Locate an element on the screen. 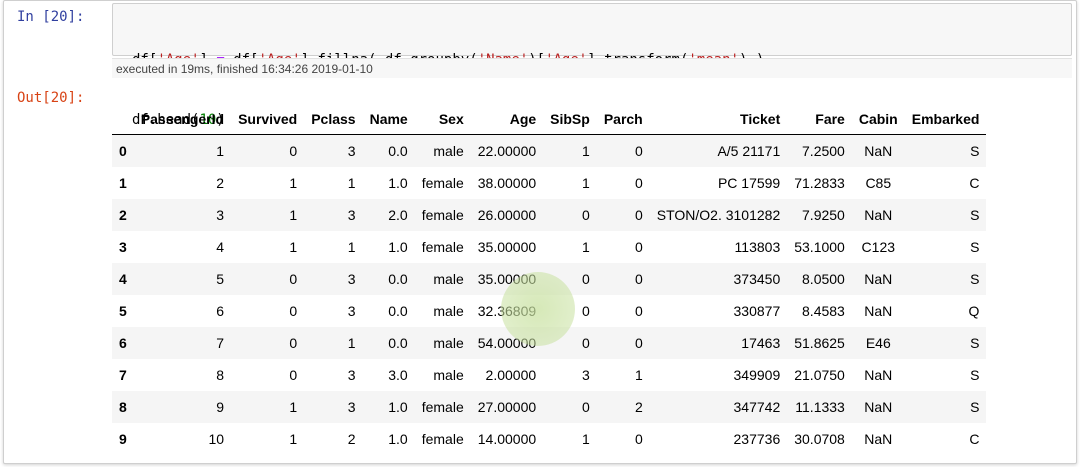  table-row: 8 9 1 3 1.0 female 27.00000 0 2 347742 11.1333 NaN S is located at coordinates (549, 407).